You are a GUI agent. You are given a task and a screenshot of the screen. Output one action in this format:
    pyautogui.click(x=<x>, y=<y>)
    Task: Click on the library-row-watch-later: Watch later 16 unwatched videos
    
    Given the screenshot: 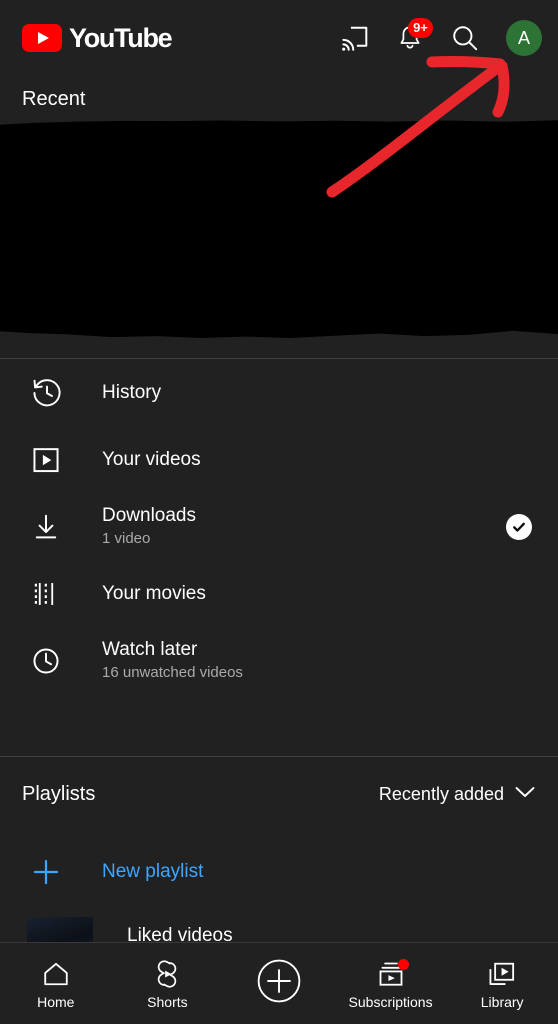 What is the action you would take?
    pyautogui.click(x=279, y=660)
    